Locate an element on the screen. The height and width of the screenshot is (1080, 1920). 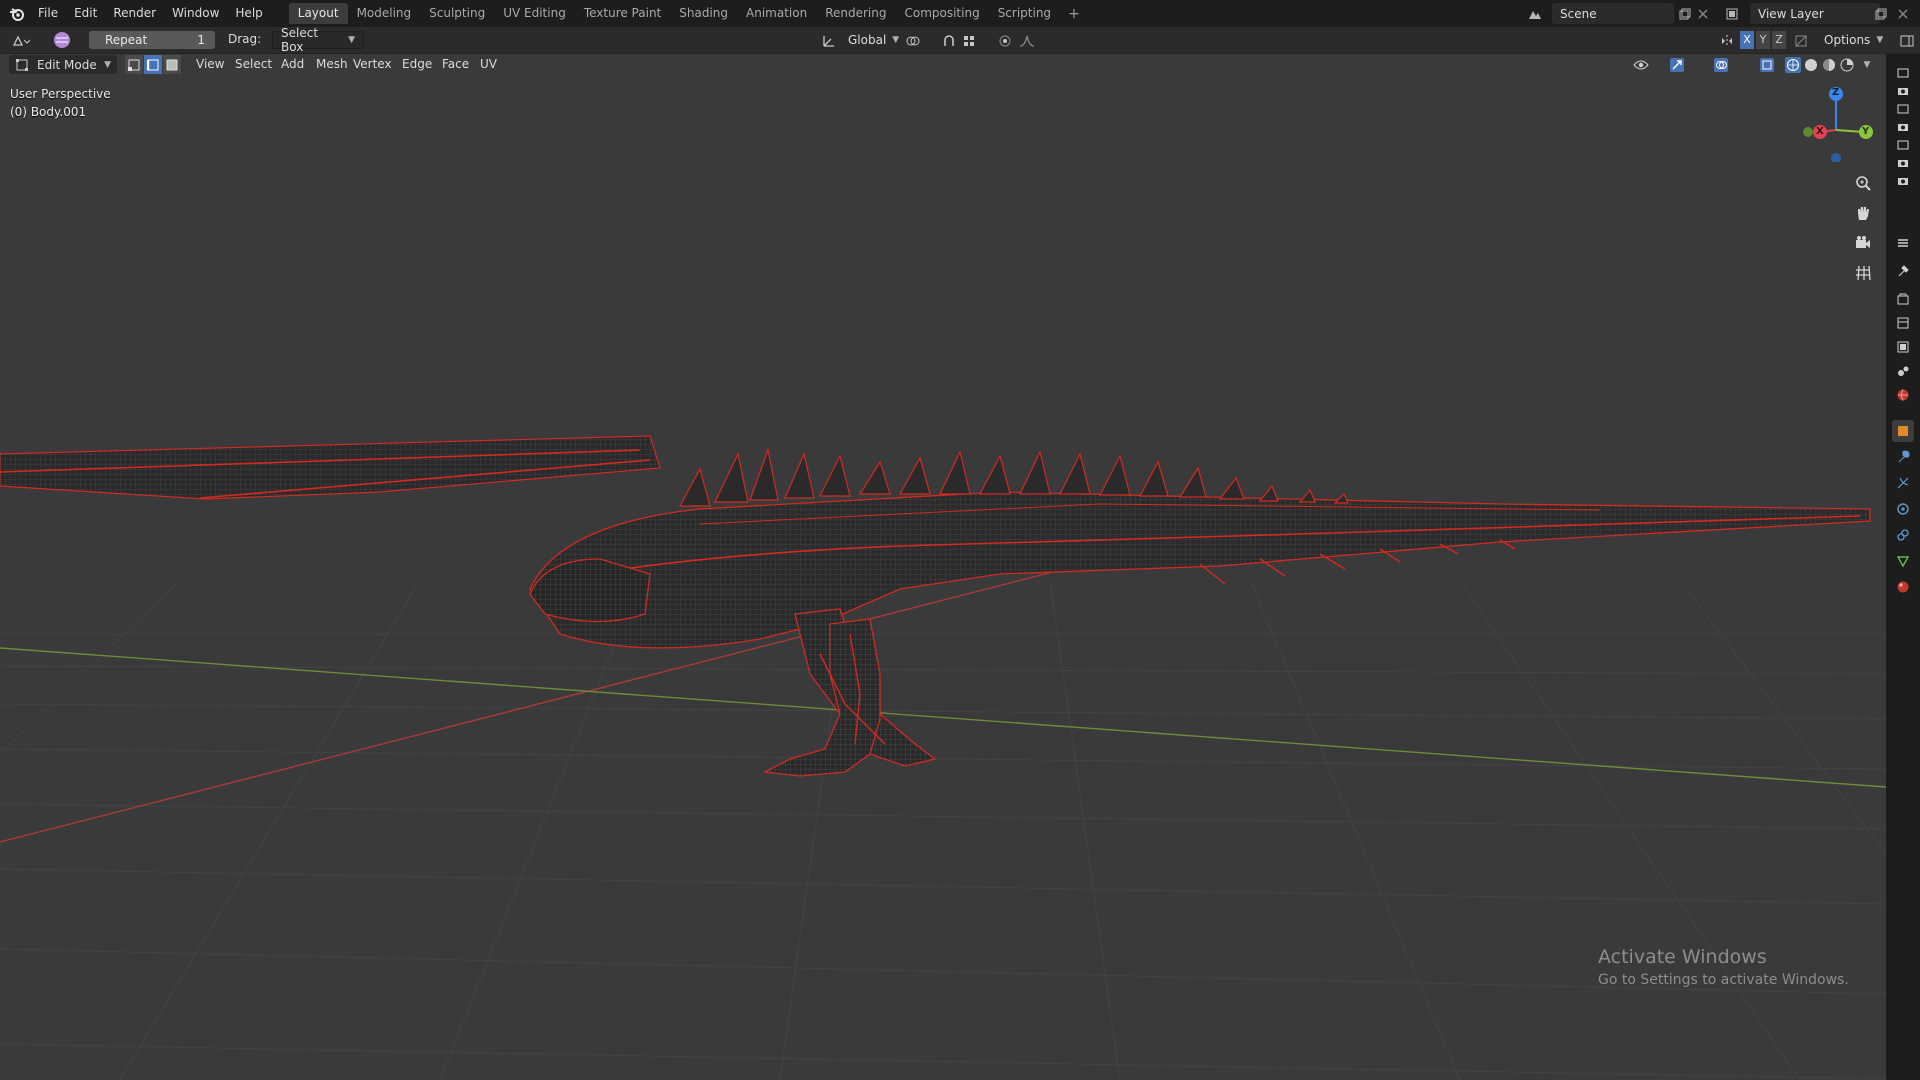
menu-help: Help is located at coordinates (248, 13).